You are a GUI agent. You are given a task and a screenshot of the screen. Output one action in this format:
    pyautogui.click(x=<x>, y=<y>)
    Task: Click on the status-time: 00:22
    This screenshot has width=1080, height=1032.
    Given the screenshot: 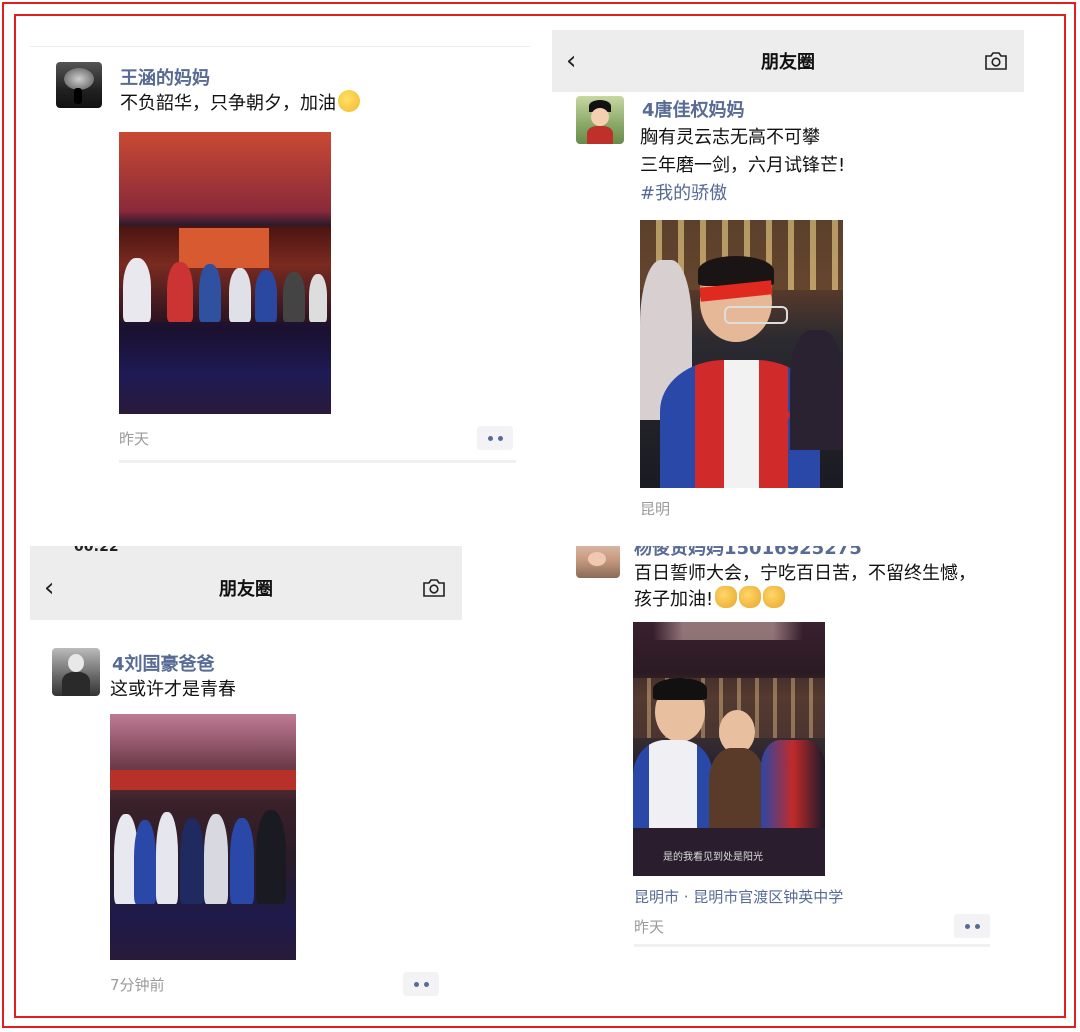 What is the action you would take?
    pyautogui.click(x=96, y=550)
    